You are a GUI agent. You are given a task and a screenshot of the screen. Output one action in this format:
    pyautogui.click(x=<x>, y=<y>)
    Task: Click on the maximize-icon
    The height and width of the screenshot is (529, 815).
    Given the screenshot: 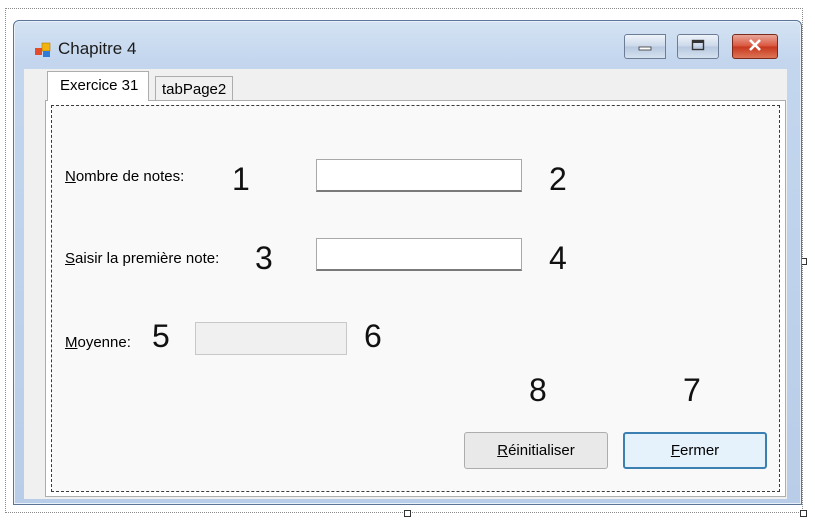 What is the action you would take?
    pyautogui.click(x=698, y=47)
    